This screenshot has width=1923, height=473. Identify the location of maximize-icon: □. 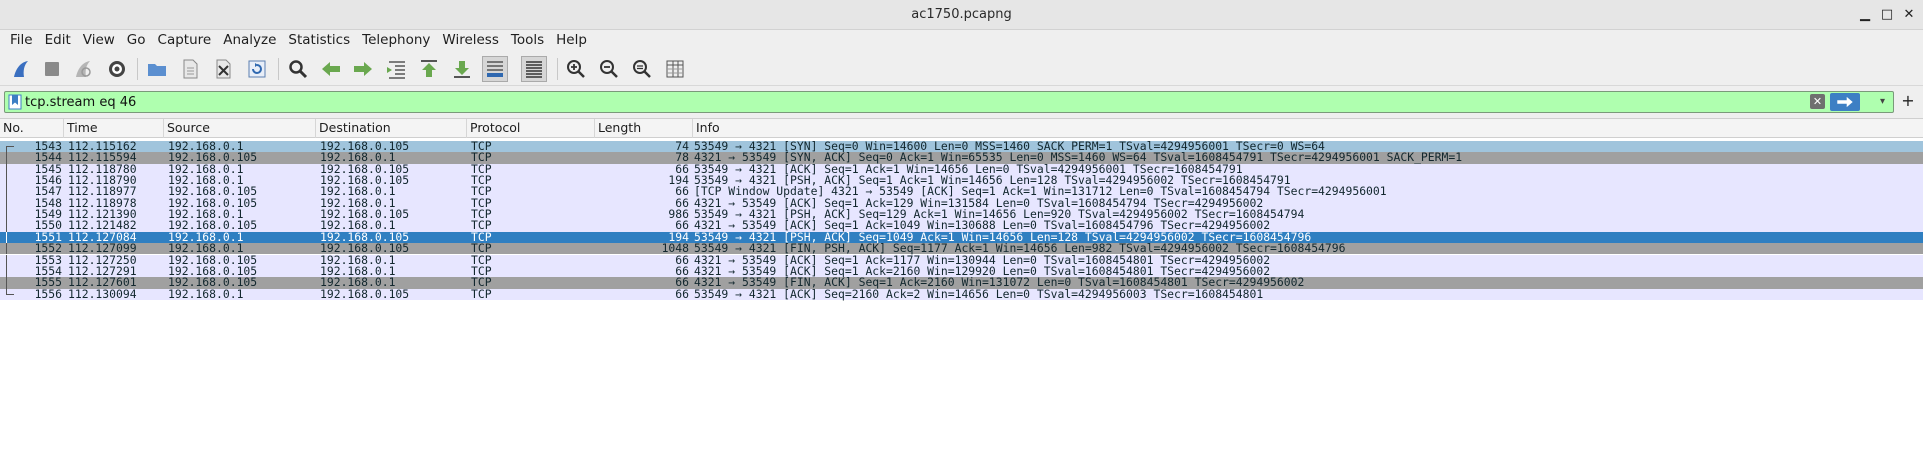
(1887, 14).